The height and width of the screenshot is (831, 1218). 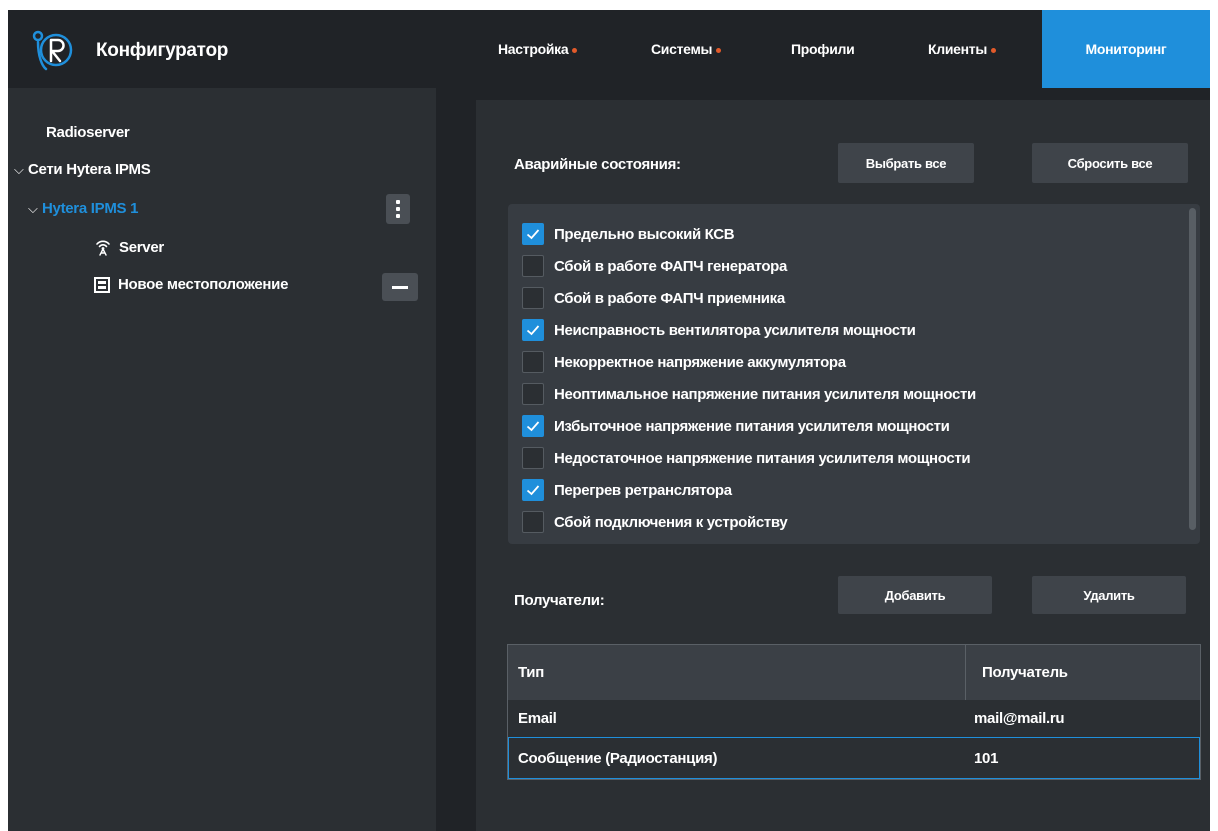 I want to click on tab-clients: Клиенты, so click(x=962, y=49).